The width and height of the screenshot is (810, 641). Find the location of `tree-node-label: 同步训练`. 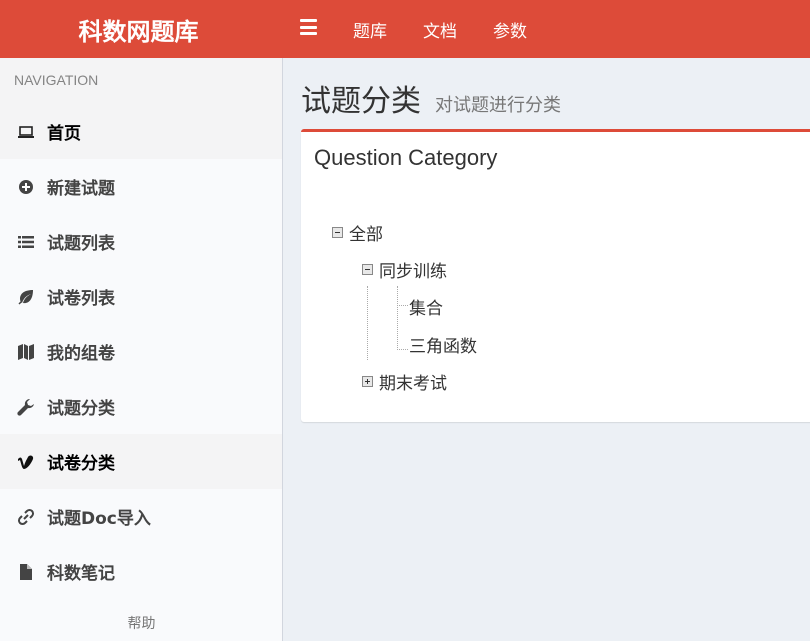

tree-node-label: 同步训练 is located at coordinates (413, 269).